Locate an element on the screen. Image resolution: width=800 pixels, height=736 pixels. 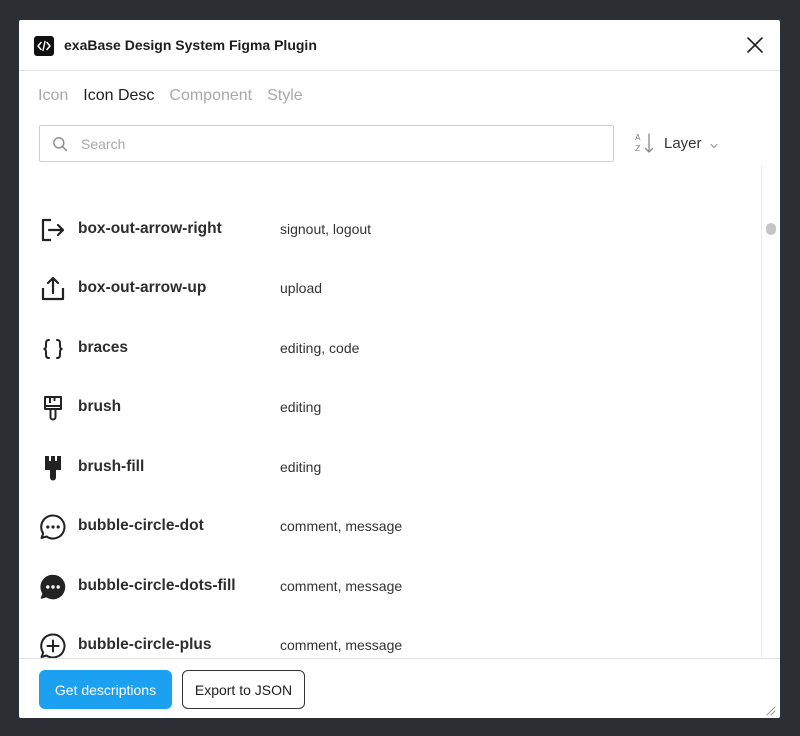
sort-az-icon: A Z is located at coordinates (645, 143).